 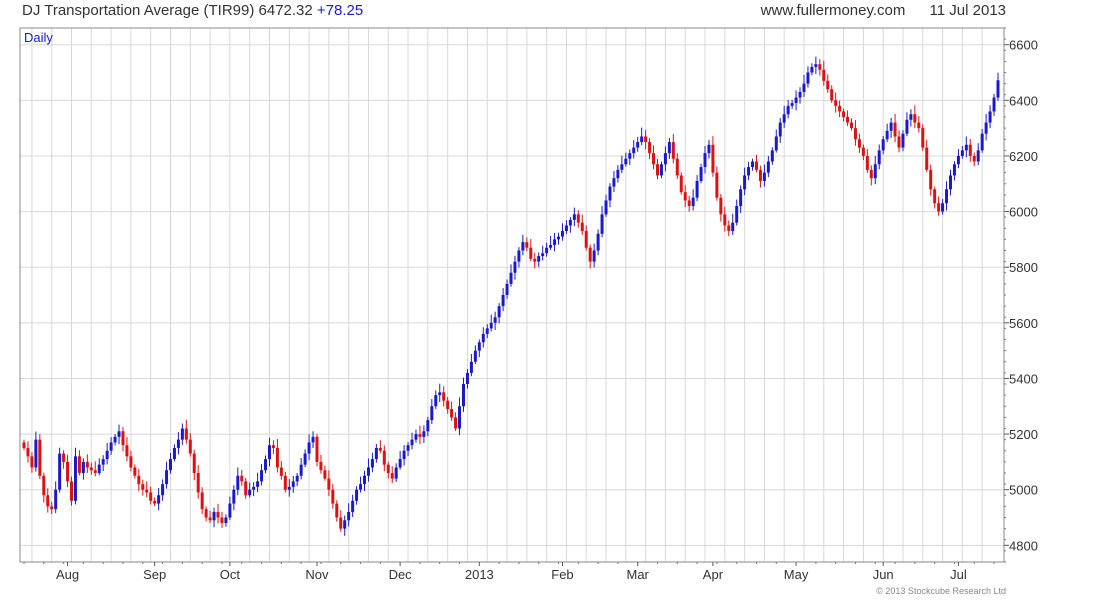 I want to click on x-tick-label: Jul, so click(x=958, y=574).